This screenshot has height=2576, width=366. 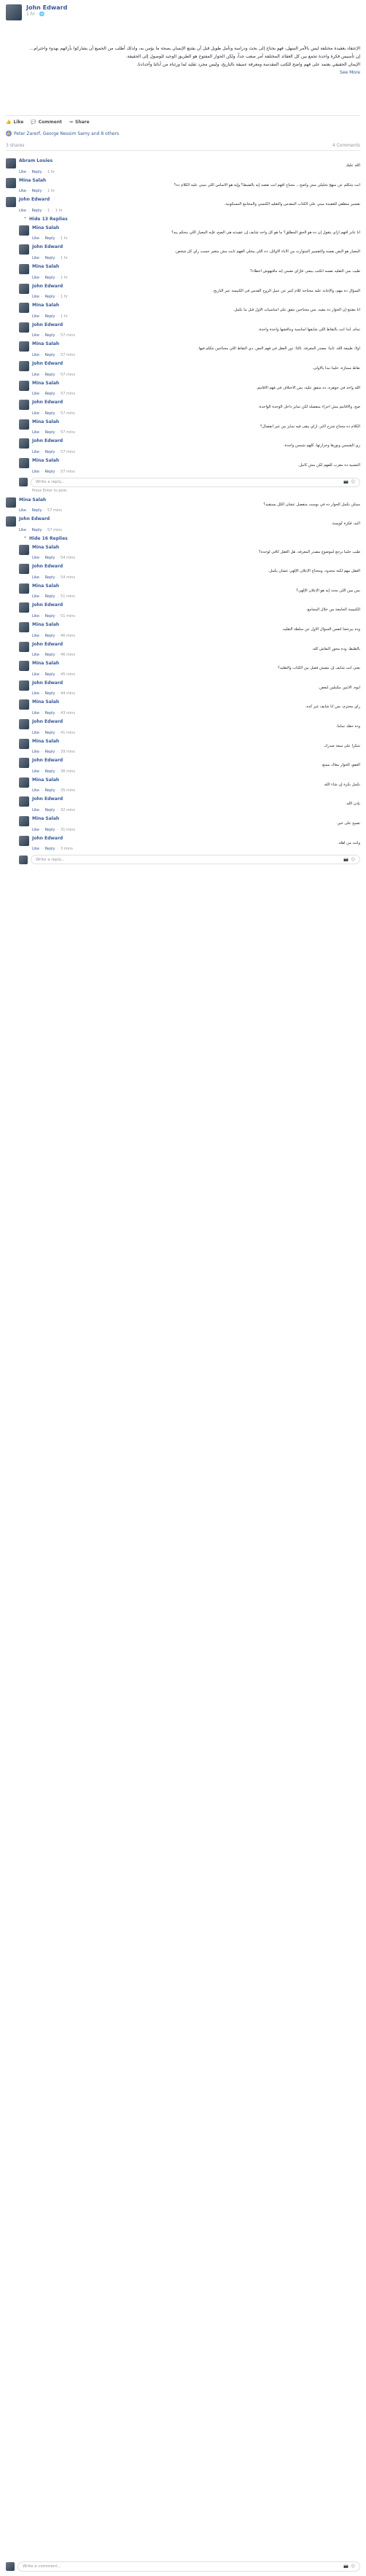 What do you see at coordinates (14, 12) in the screenshot?
I see `author-avatar` at bounding box center [14, 12].